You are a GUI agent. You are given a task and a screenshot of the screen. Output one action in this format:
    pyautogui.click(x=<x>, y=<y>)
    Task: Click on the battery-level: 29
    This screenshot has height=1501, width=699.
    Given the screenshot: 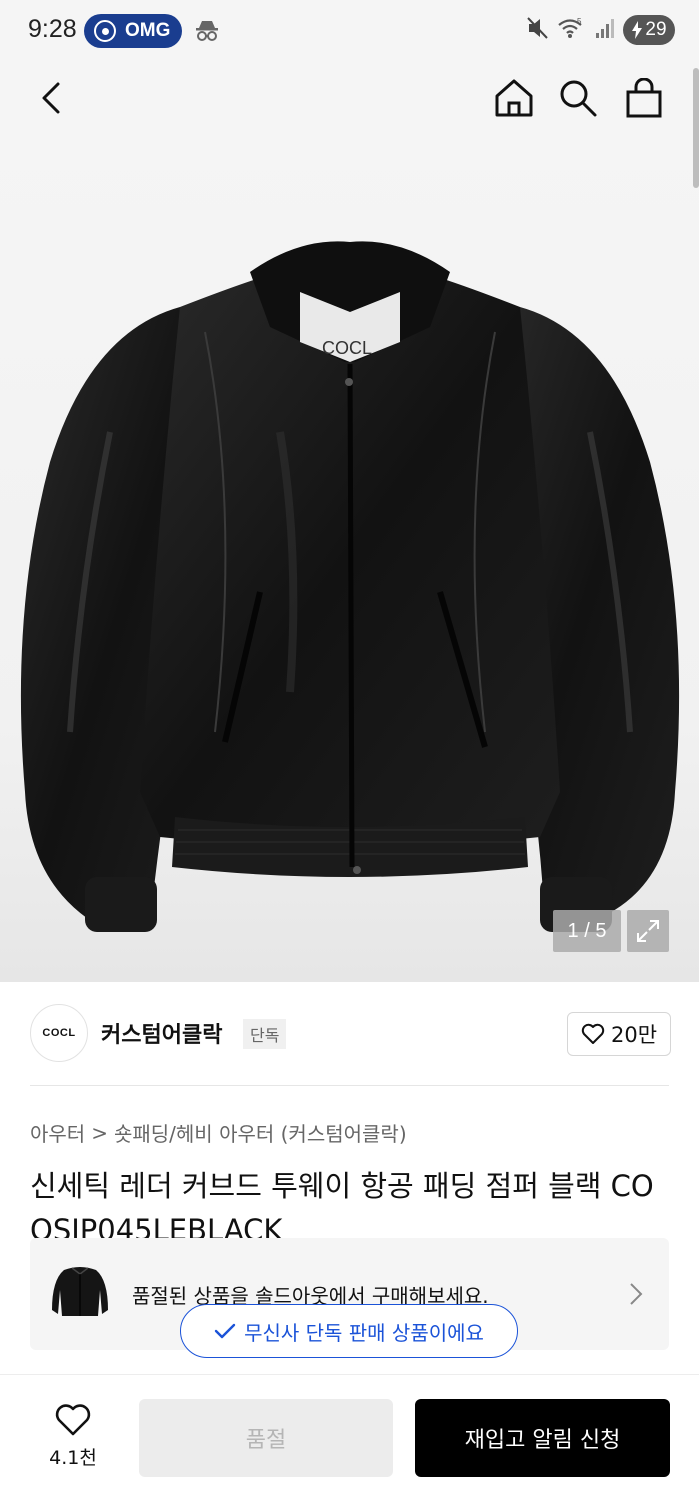 What is the action you would take?
    pyautogui.click(x=656, y=29)
    